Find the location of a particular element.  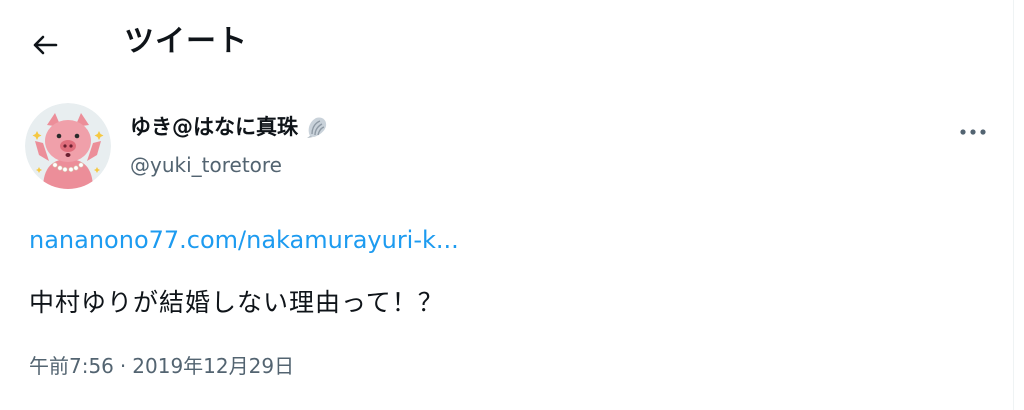

display-name-text: ゆき@はなに真珠 is located at coordinates (214, 127).